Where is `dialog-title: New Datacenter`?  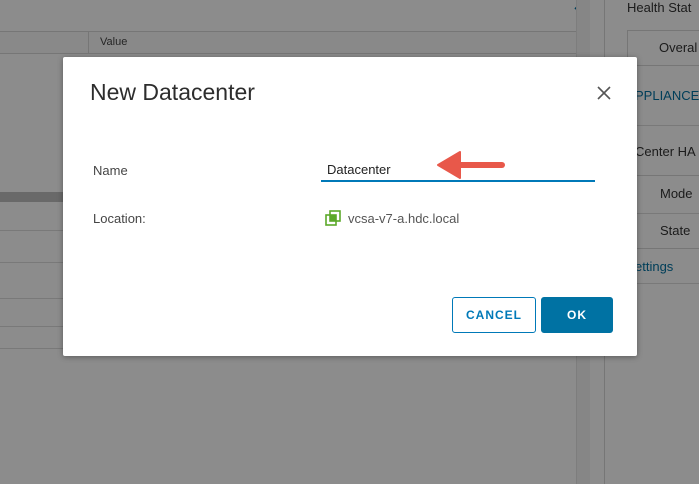 dialog-title: New Datacenter is located at coordinates (172, 92).